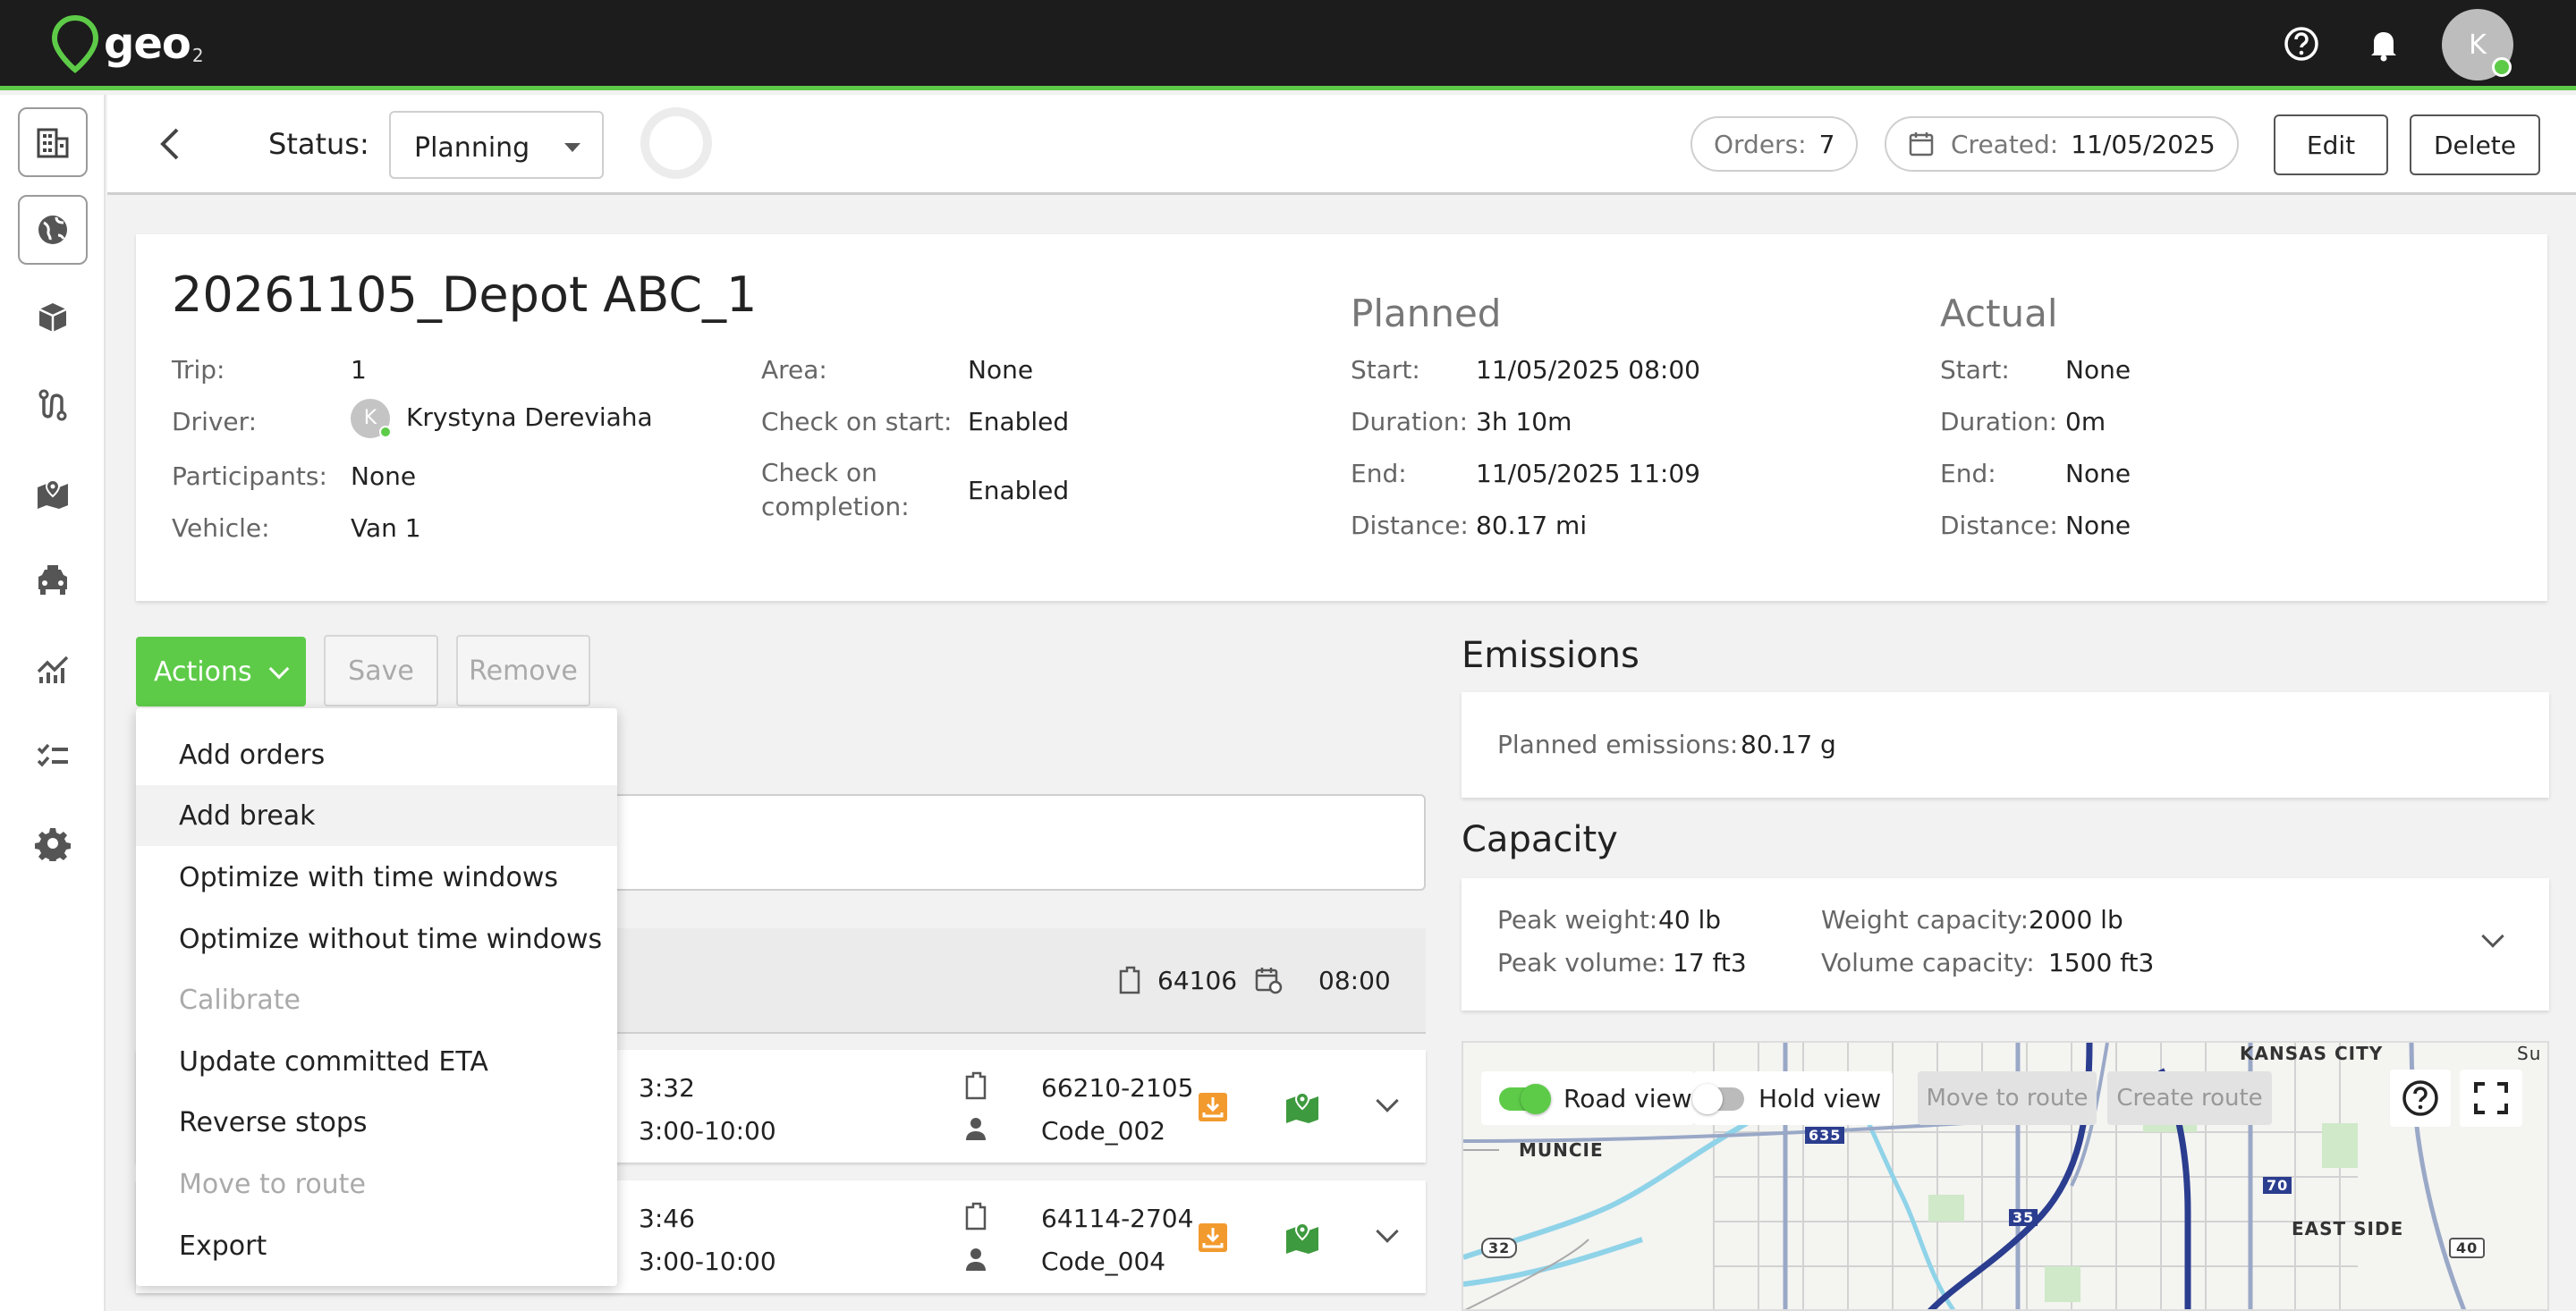  Describe the element at coordinates (376, 1061) in the screenshot. I see `menu-item-update-committed-eta: Update committed ETA` at that location.